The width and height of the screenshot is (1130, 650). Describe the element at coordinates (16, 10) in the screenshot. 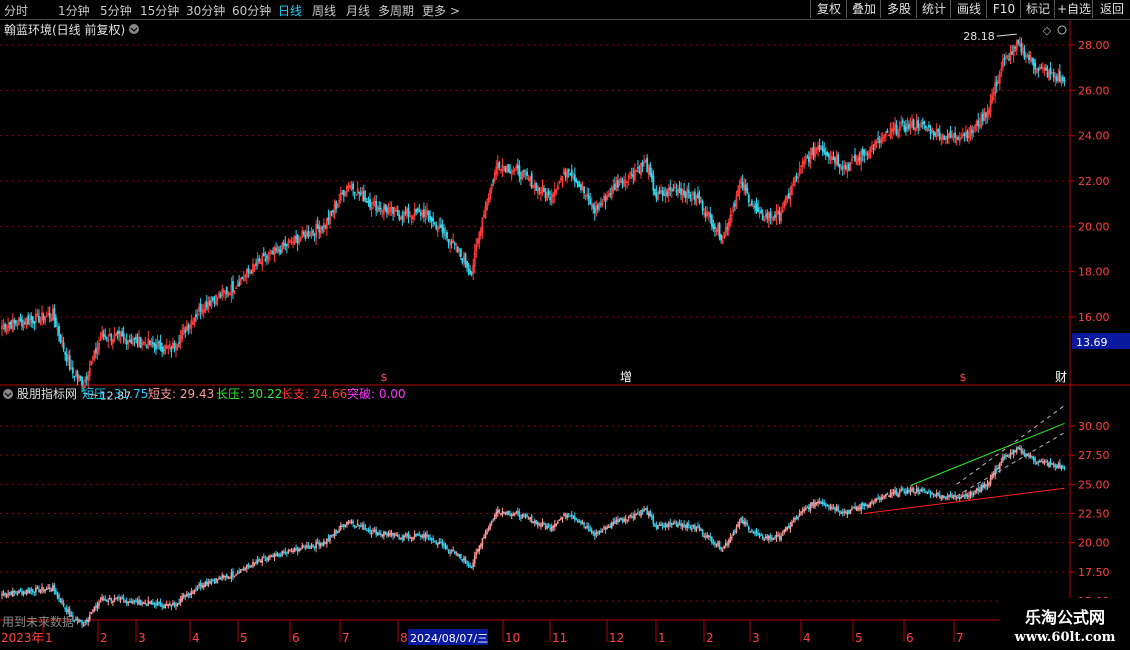

I see `period-tab-0: 分时` at that location.